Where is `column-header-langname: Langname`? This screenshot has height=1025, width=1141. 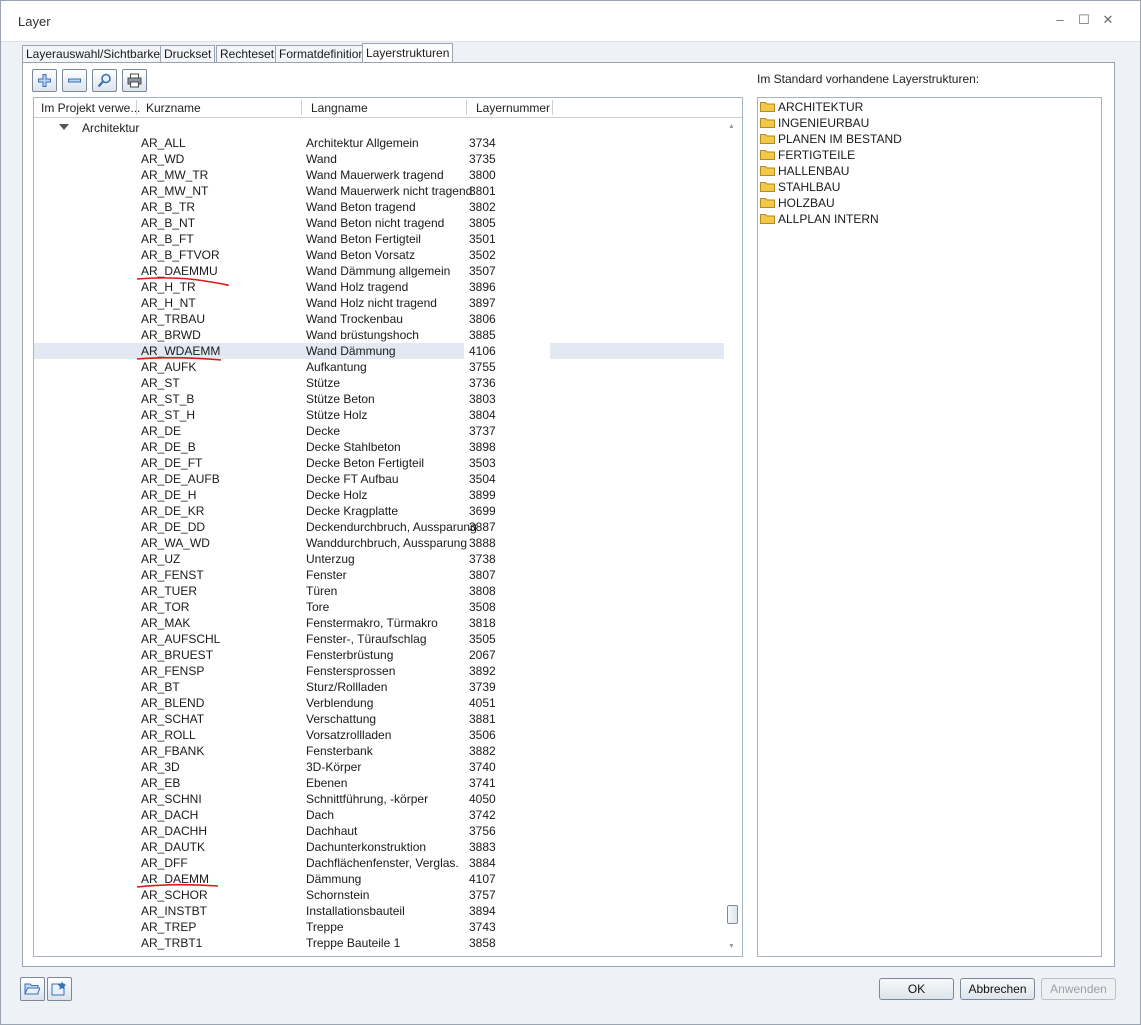
column-header-langname: Langname is located at coordinates (339, 108).